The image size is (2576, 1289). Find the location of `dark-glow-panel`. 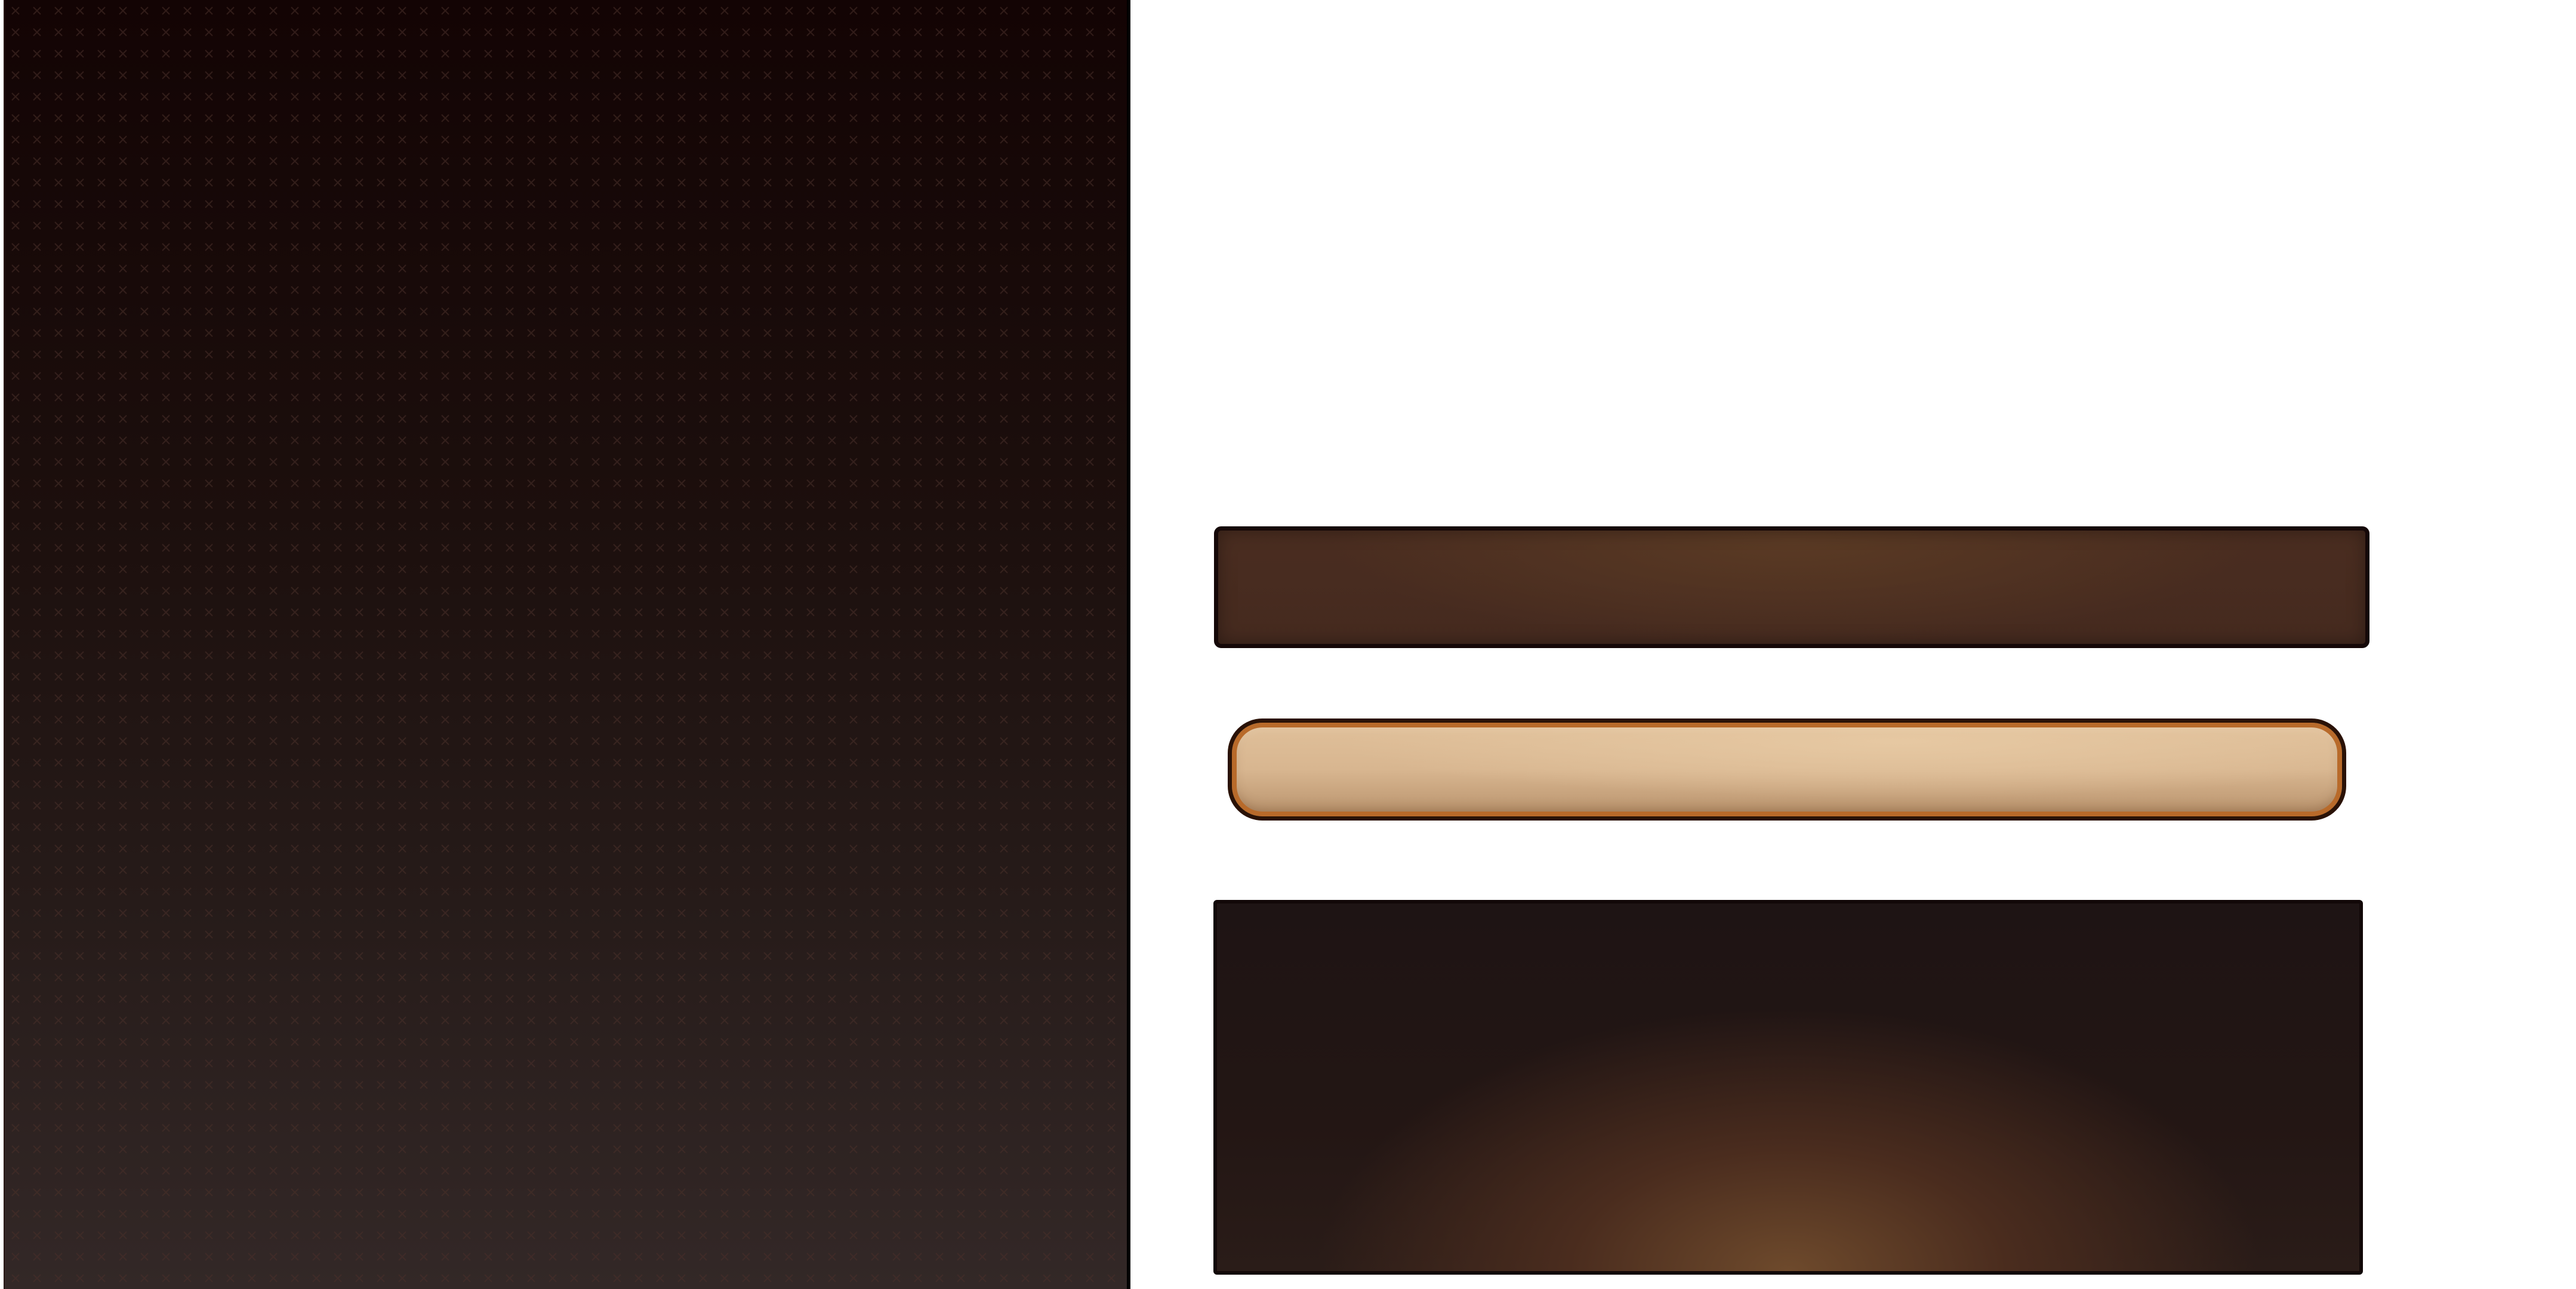

dark-glow-panel is located at coordinates (1788, 1087).